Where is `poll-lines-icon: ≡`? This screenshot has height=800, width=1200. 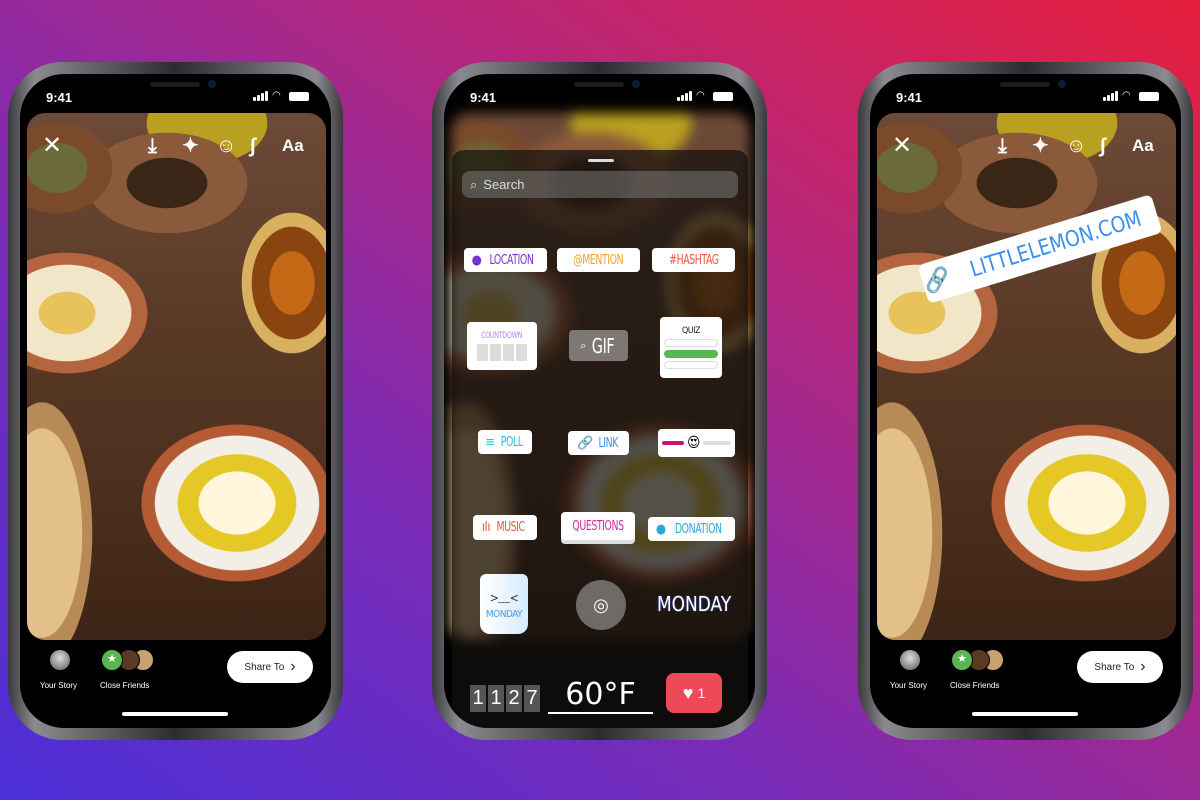 poll-lines-icon: ≡ is located at coordinates (490, 442).